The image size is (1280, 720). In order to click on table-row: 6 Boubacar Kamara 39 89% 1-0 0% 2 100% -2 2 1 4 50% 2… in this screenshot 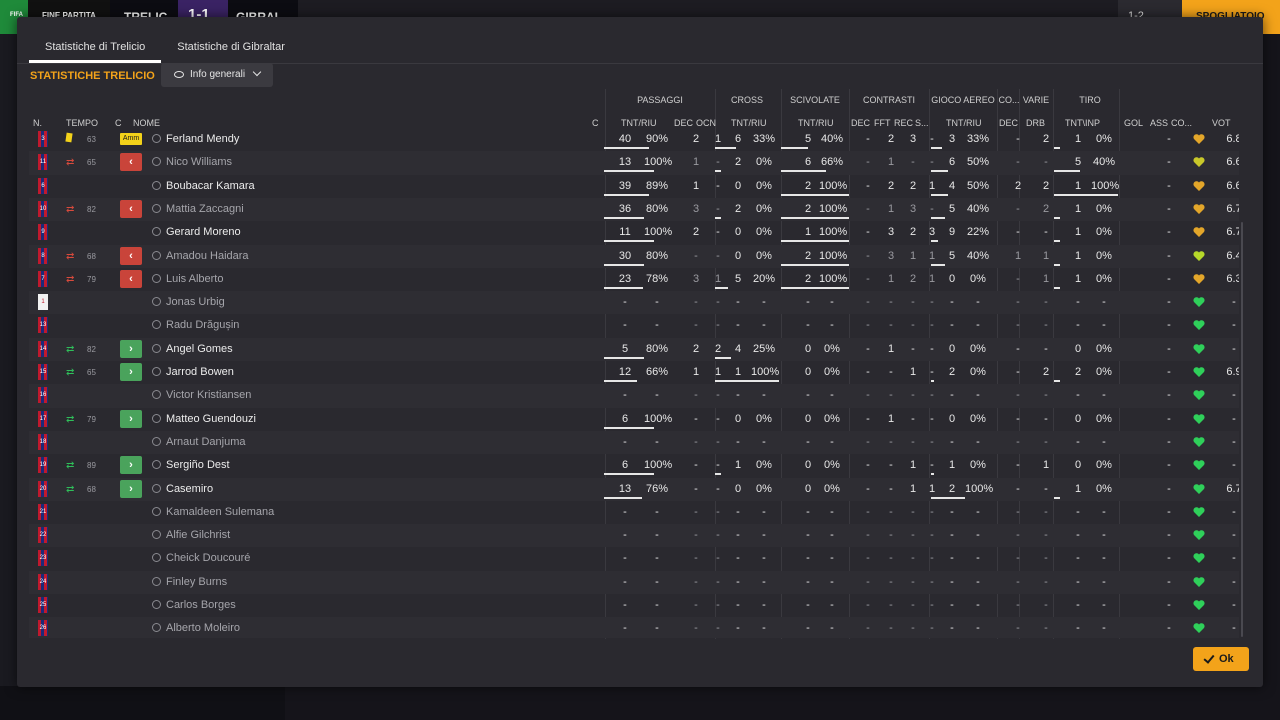, I will do `click(634, 186)`.